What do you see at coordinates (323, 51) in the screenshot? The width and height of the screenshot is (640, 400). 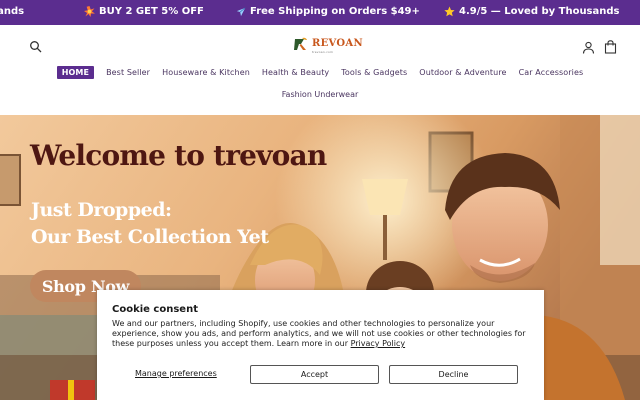 I see `logo-tagline: trevoan.com` at bounding box center [323, 51].